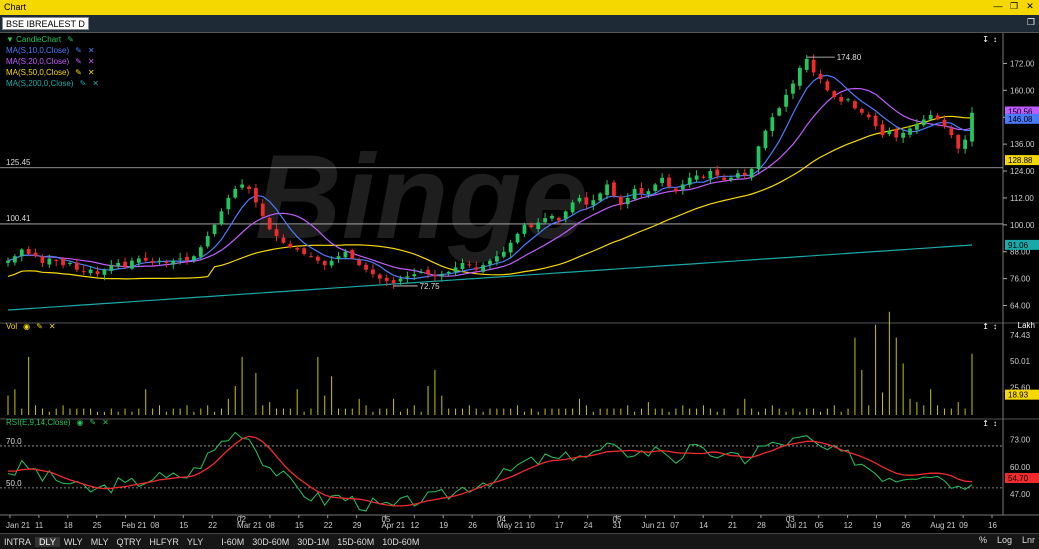 The height and width of the screenshot is (549, 1039). Describe the element at coordinates (1004, 540) in the screenshot. I see `scale-log: Log` at that location.